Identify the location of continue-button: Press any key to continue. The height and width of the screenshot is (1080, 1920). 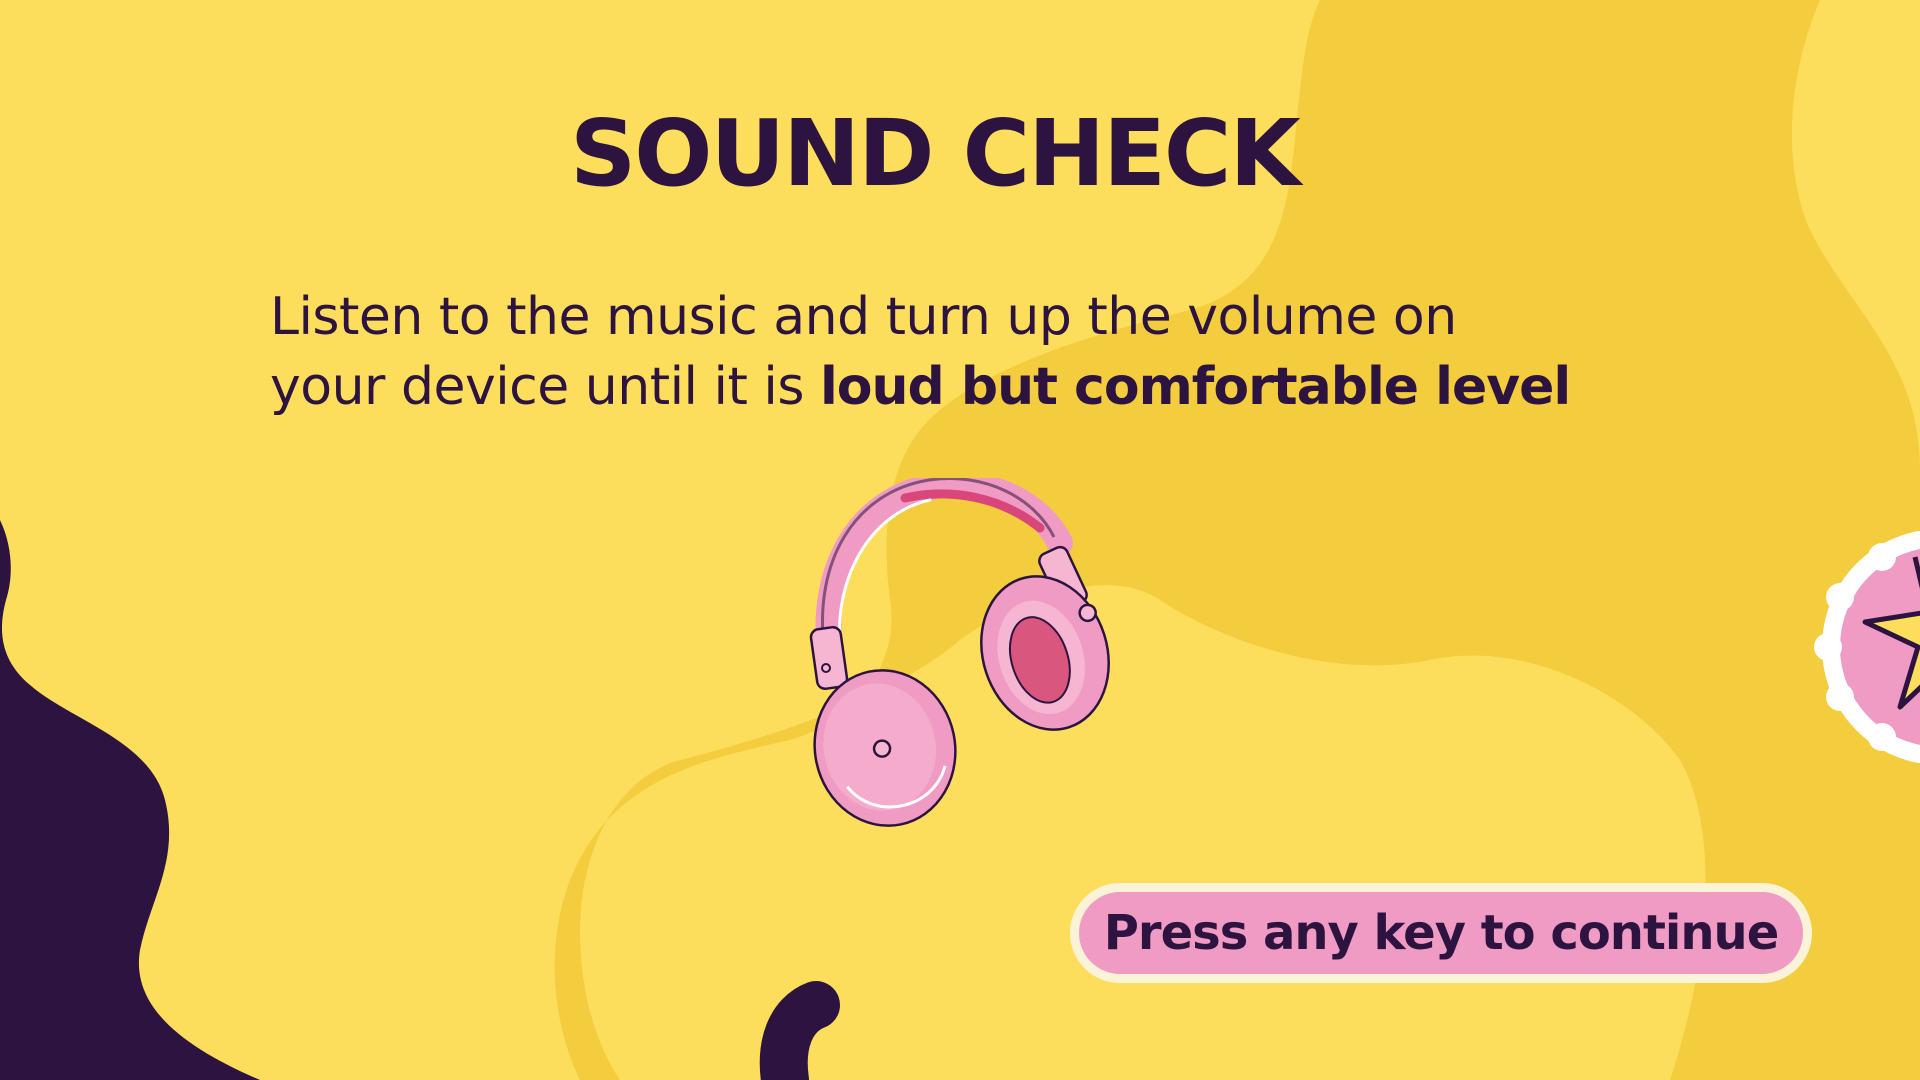
(1441, 933).